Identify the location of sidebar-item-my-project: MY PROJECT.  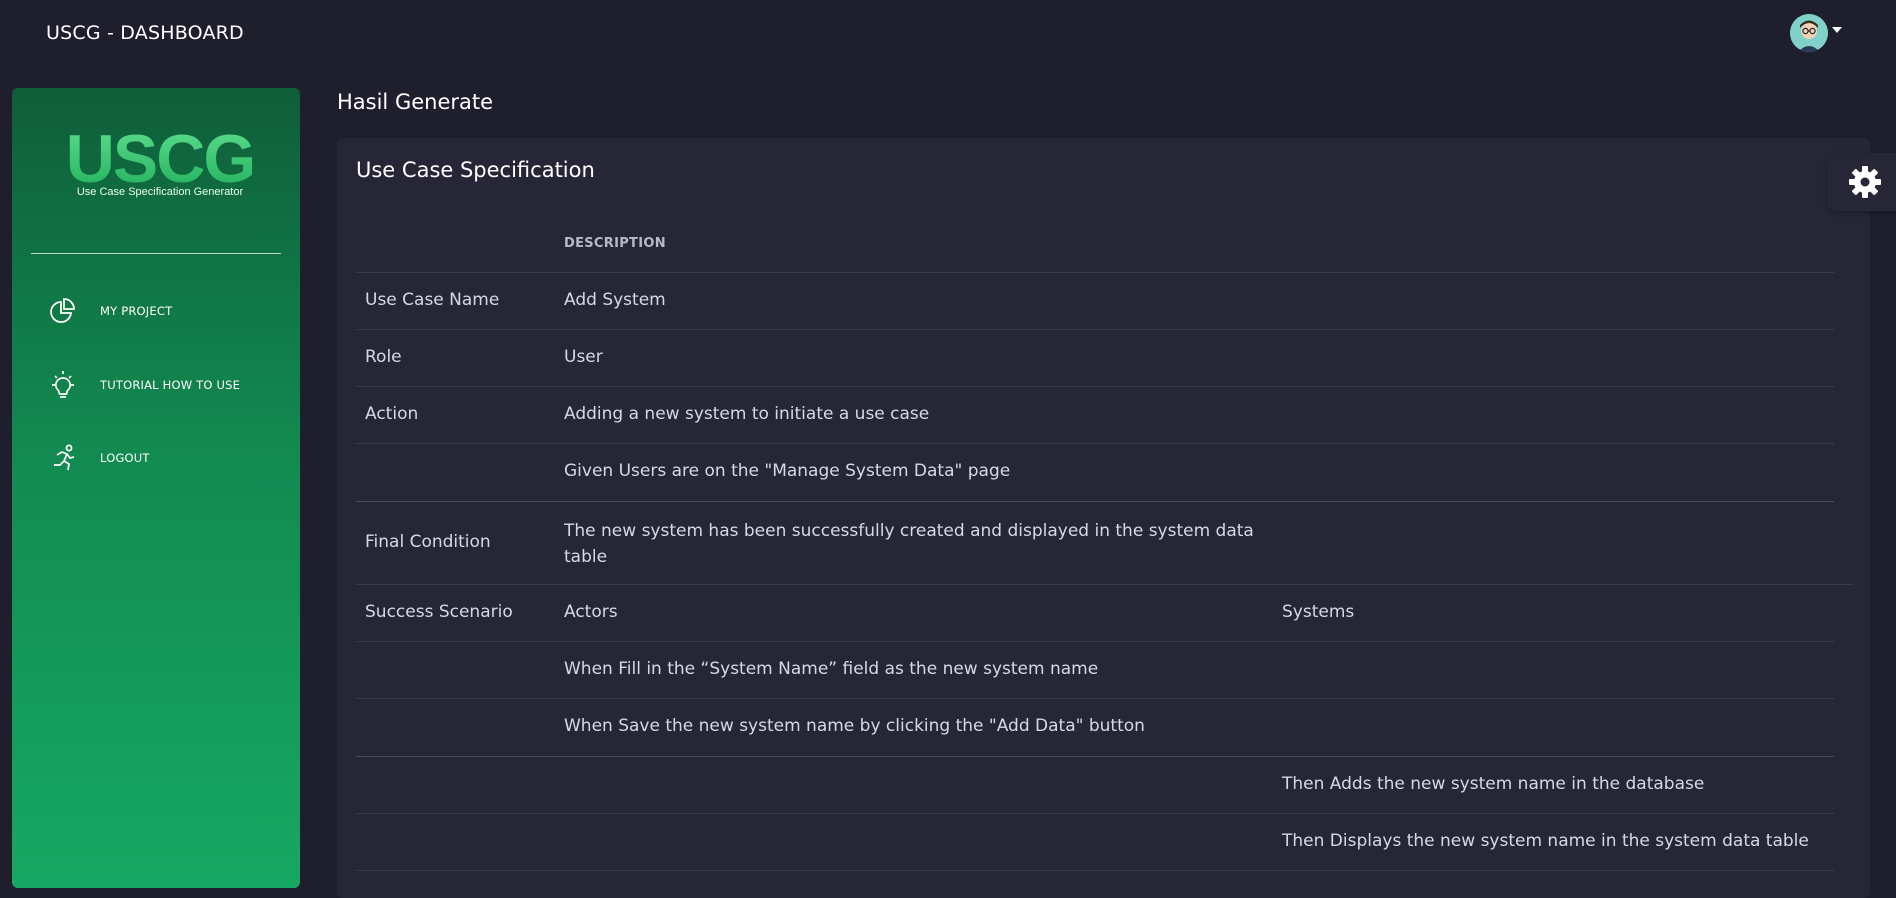
(163, 311).